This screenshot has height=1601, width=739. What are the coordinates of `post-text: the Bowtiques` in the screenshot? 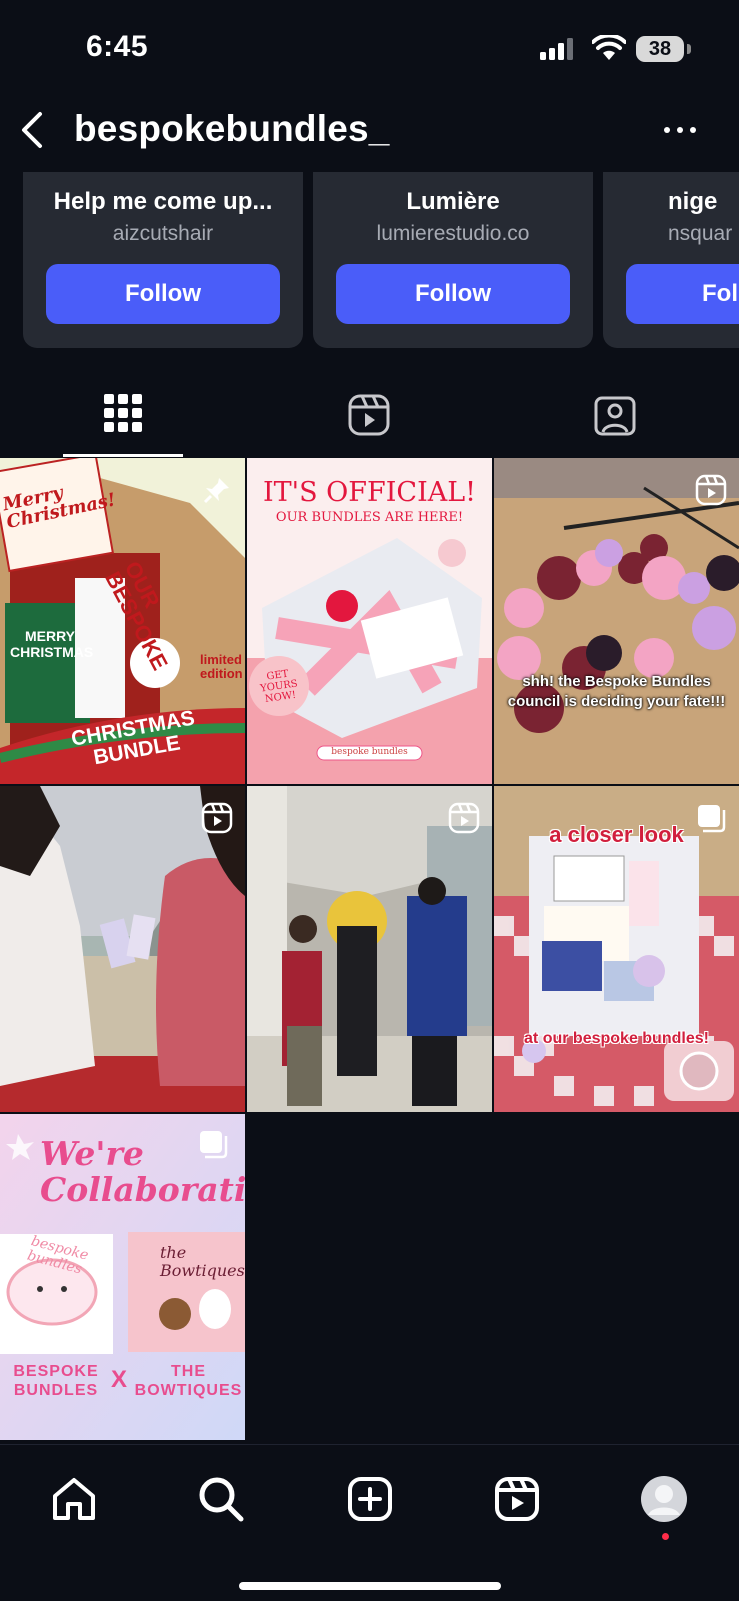 It's located at (202, 1261).